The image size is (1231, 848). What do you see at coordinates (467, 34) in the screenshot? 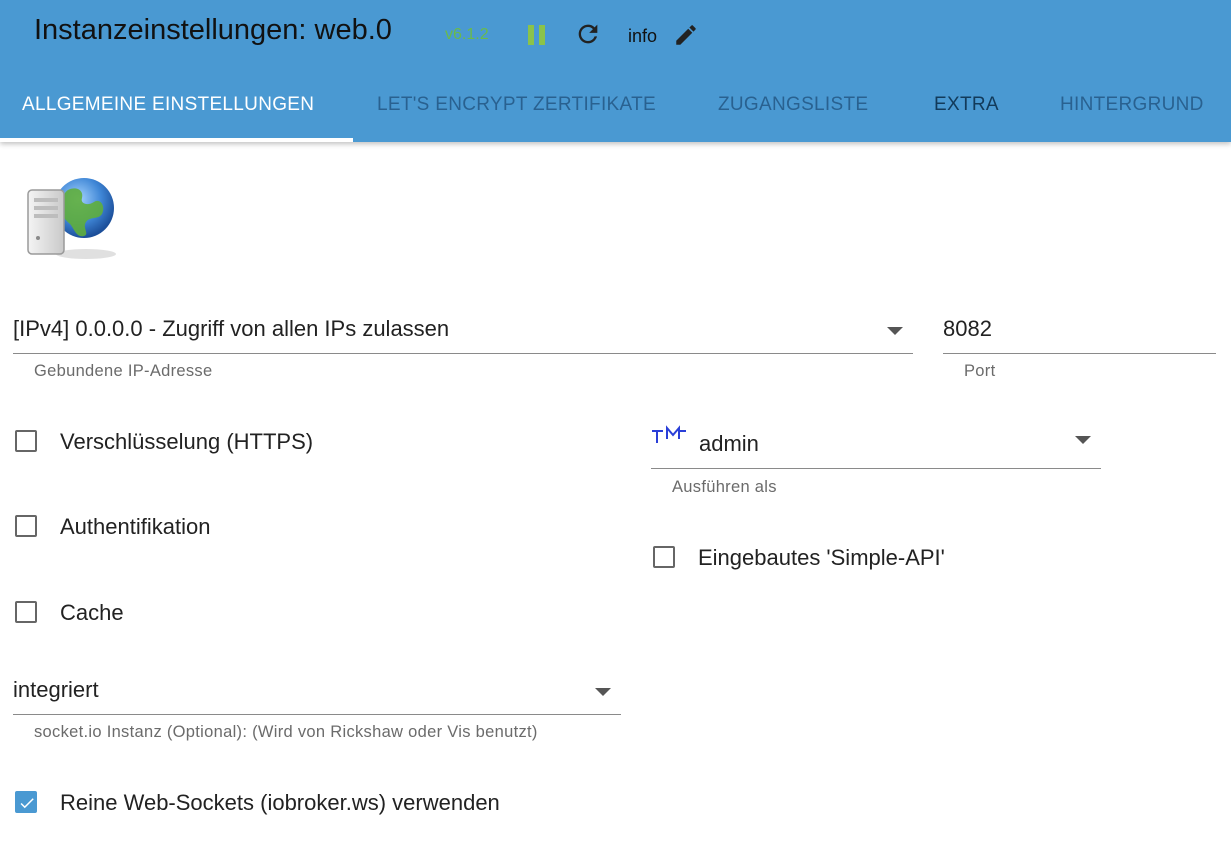
I see `version-badge: v6.1.2` at bounding box center [467, 34].